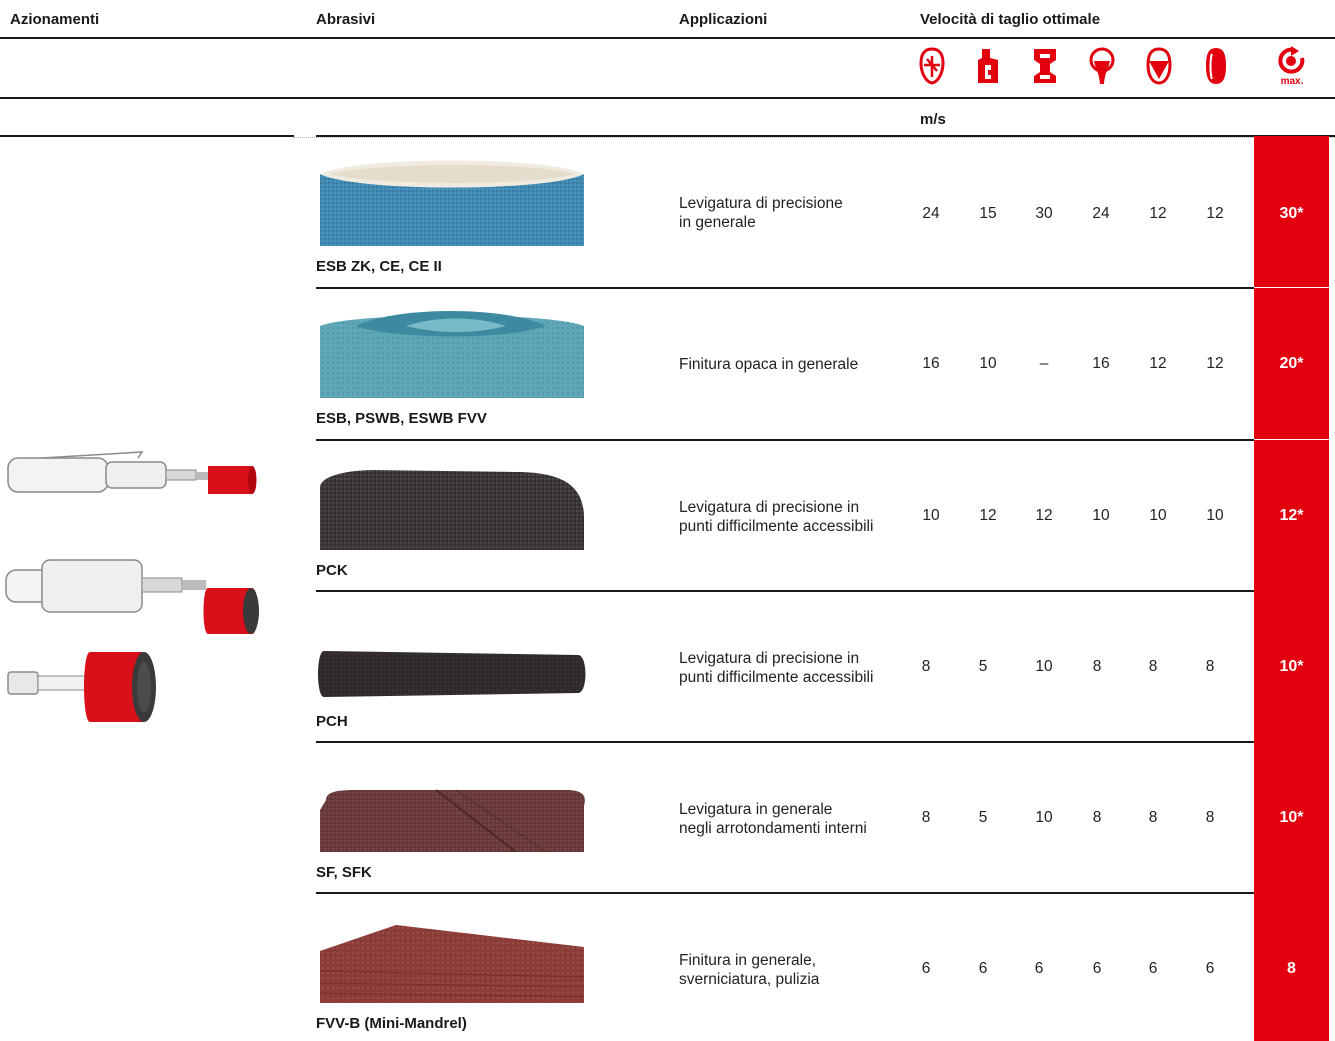 This screenshot has height=1041, width=1335. Describe the element at coordinates (344, 872) in the screenshot. I see `product-name: SF, SFK` at that location.